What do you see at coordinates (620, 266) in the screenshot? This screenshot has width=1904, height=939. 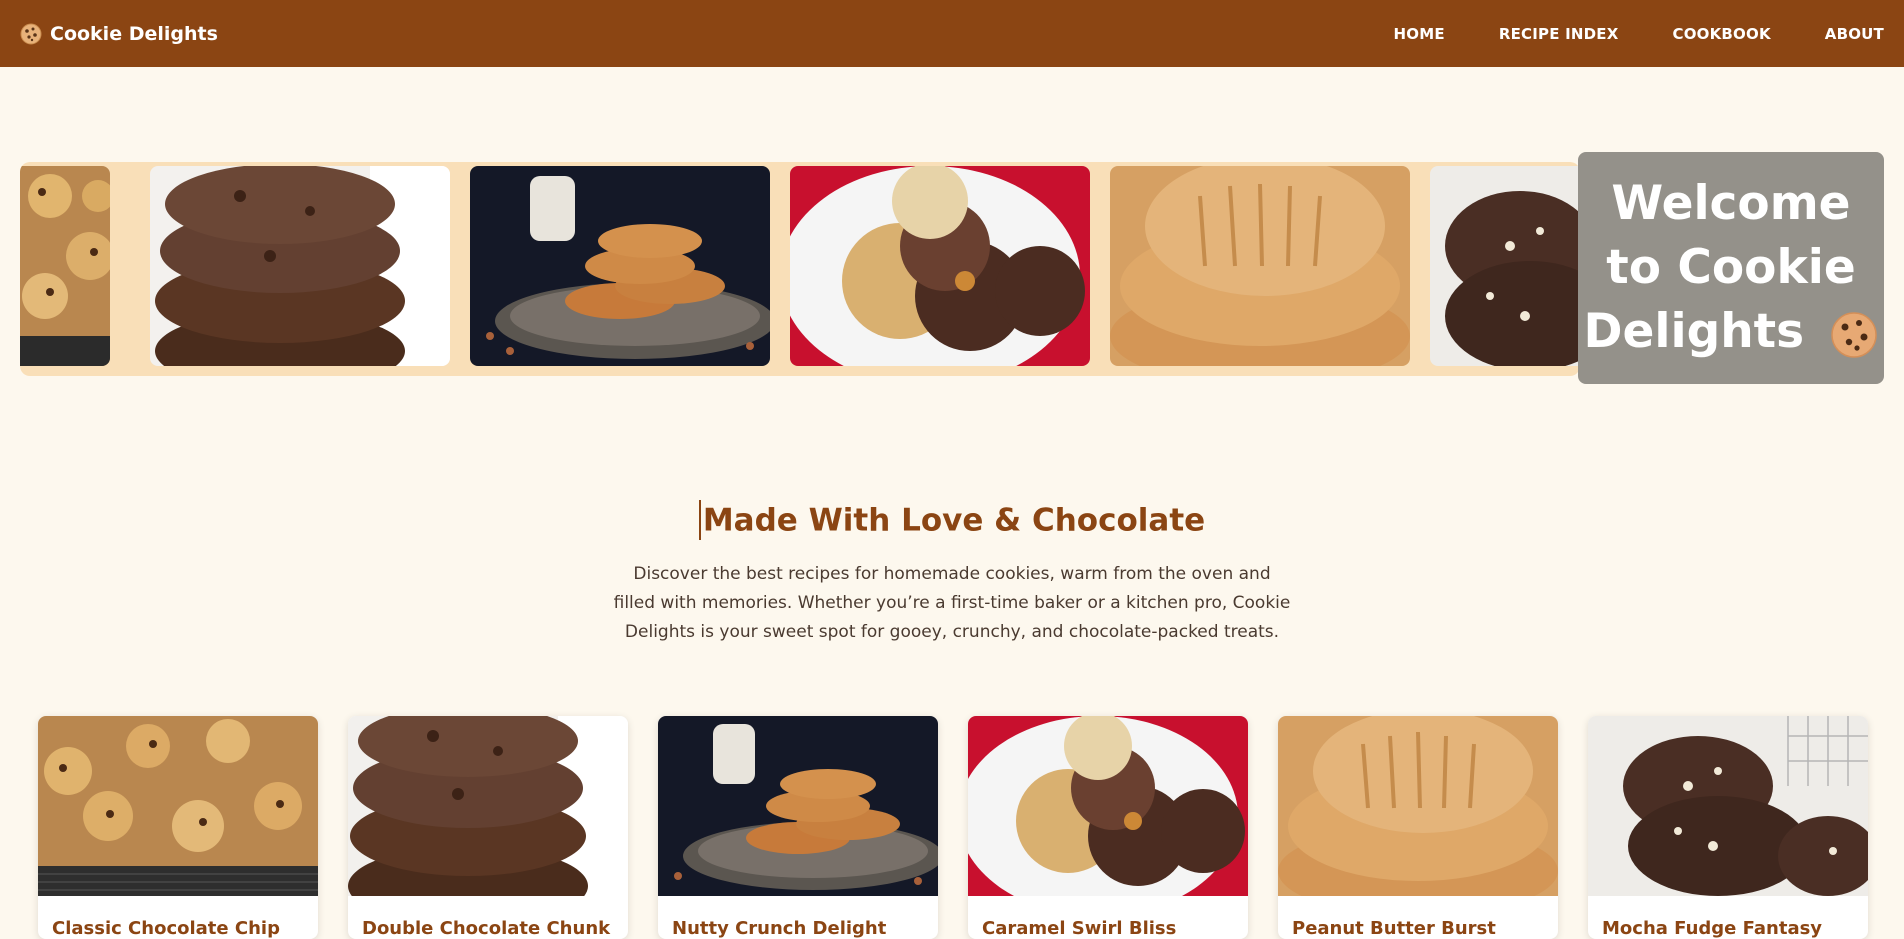 I see `carousel-slide-nutty-crunch-delight` at bounding box center [620, 266].